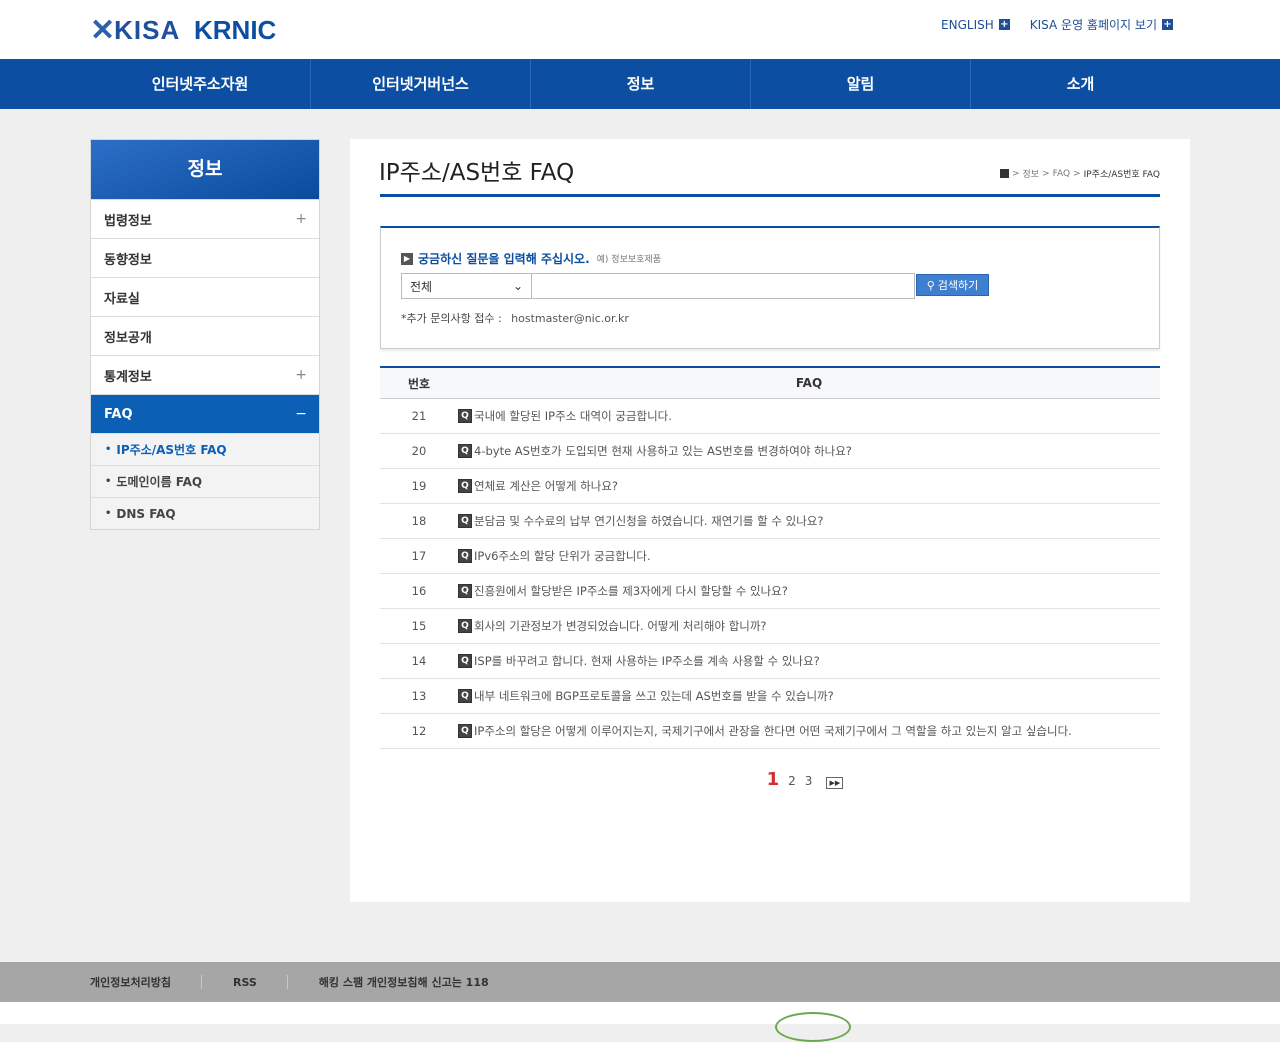 This screenshot has width=1280, height=1042. I want to click on search-prompt: ▶ 궁금하신 질문을 입력해 주십시오. 예) 정보보호제품, so click(531, 258).